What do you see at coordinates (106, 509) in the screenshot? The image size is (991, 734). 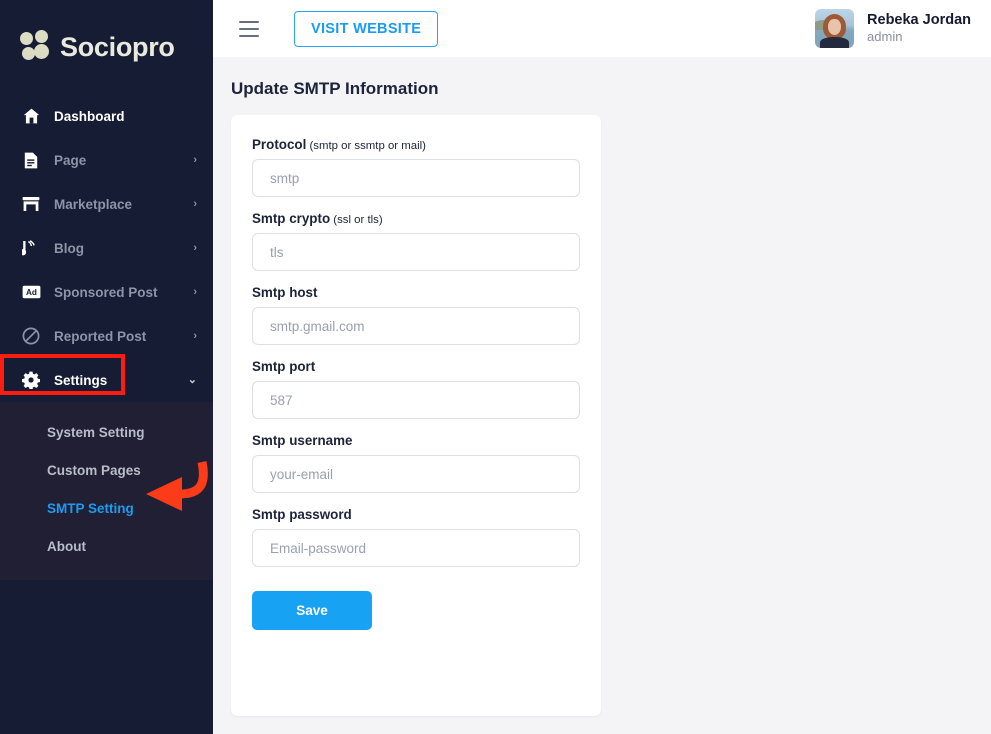 I see `sidebar-subitem-smtp-setting: SMTP Setting` at bounding box center [106, 509].